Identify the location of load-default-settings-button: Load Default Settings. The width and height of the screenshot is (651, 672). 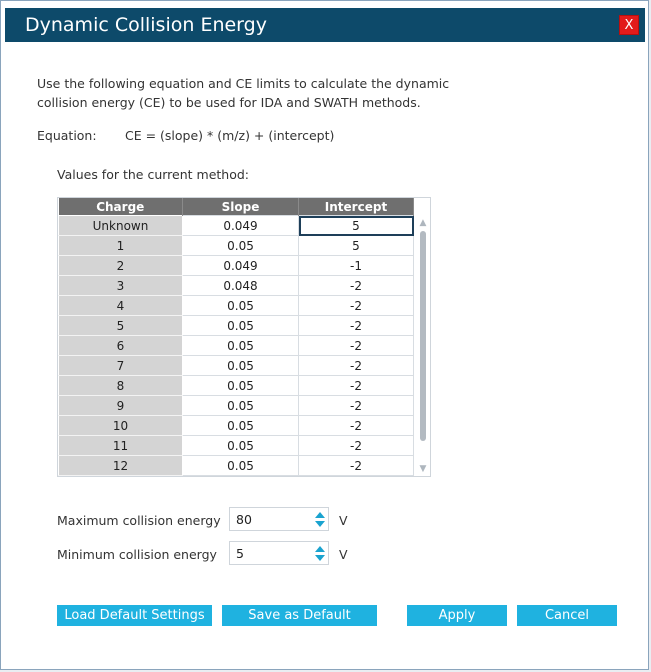
(134, 615).